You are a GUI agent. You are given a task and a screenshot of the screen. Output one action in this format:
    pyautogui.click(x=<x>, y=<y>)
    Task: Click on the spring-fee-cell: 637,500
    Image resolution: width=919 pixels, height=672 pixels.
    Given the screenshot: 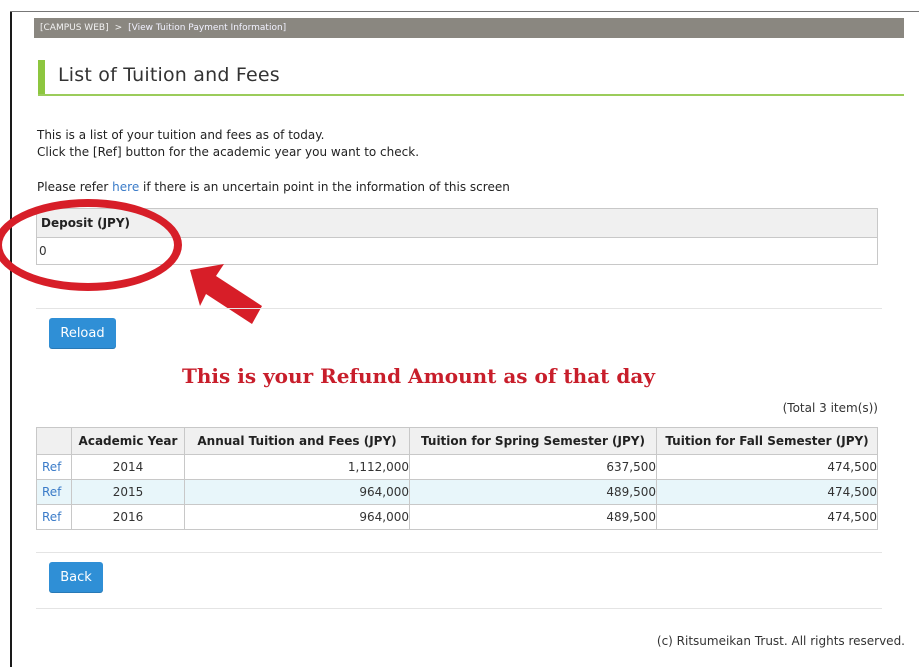 What is the action you would take?
    pyautogui.click(x=533, y=467)
    